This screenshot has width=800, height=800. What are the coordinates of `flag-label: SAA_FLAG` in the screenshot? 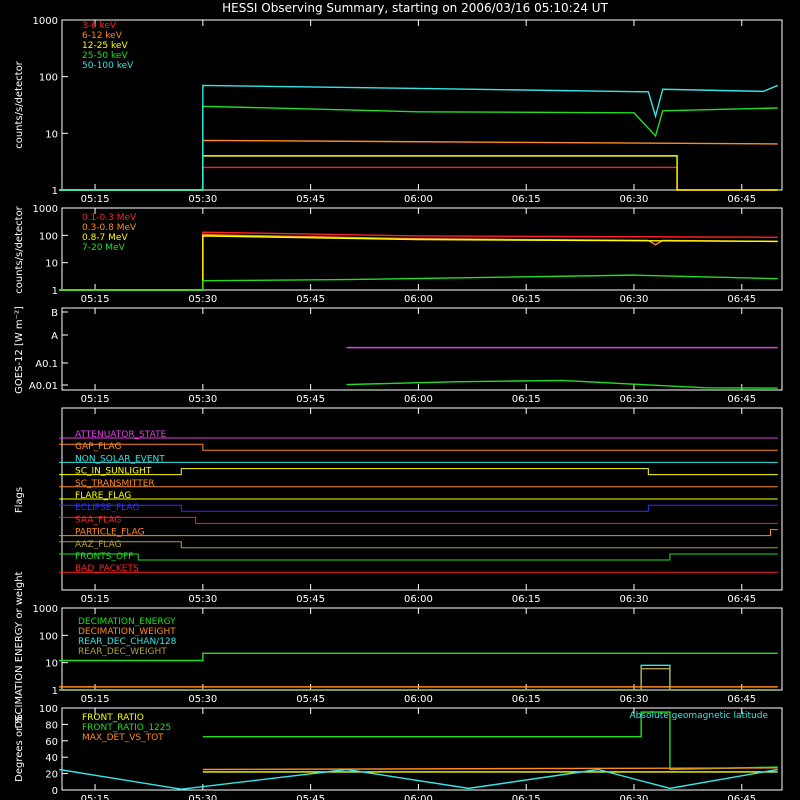 It's located at (98, 520).